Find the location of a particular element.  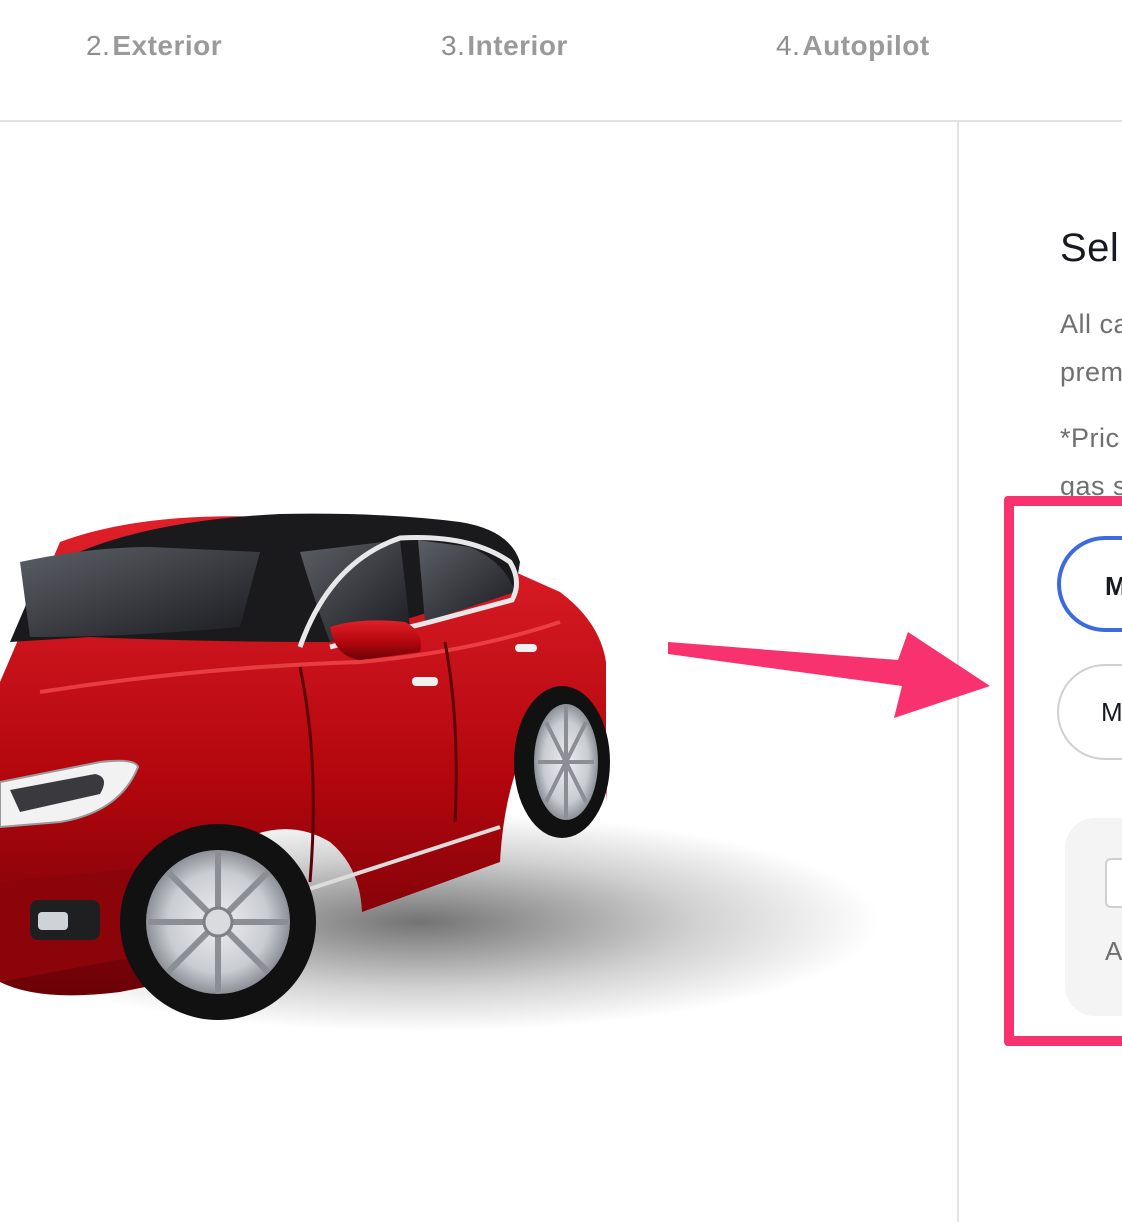

step-interior: 3.Interior is located at coordinates (504, 46).